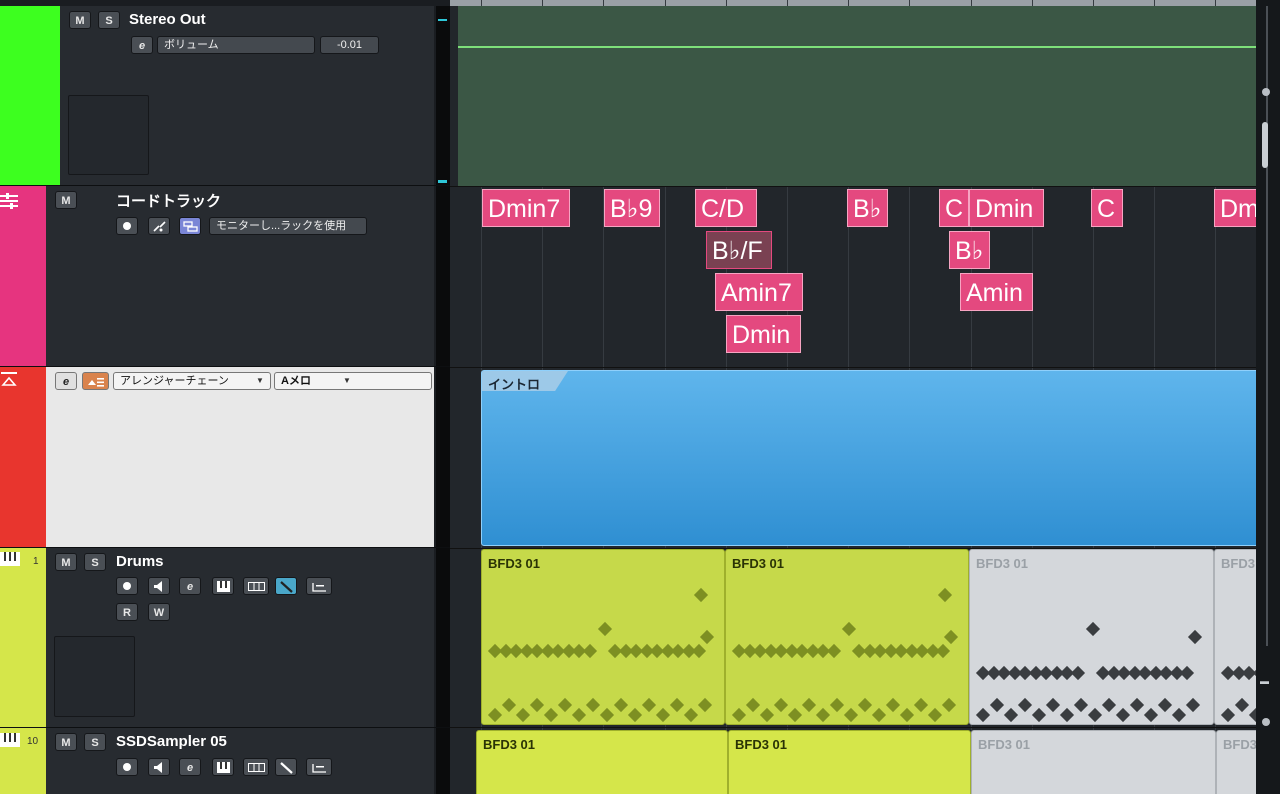  Describe the element at coordinates (159, 612) in the screenshot. I see `write-automation-button: W` at that location.